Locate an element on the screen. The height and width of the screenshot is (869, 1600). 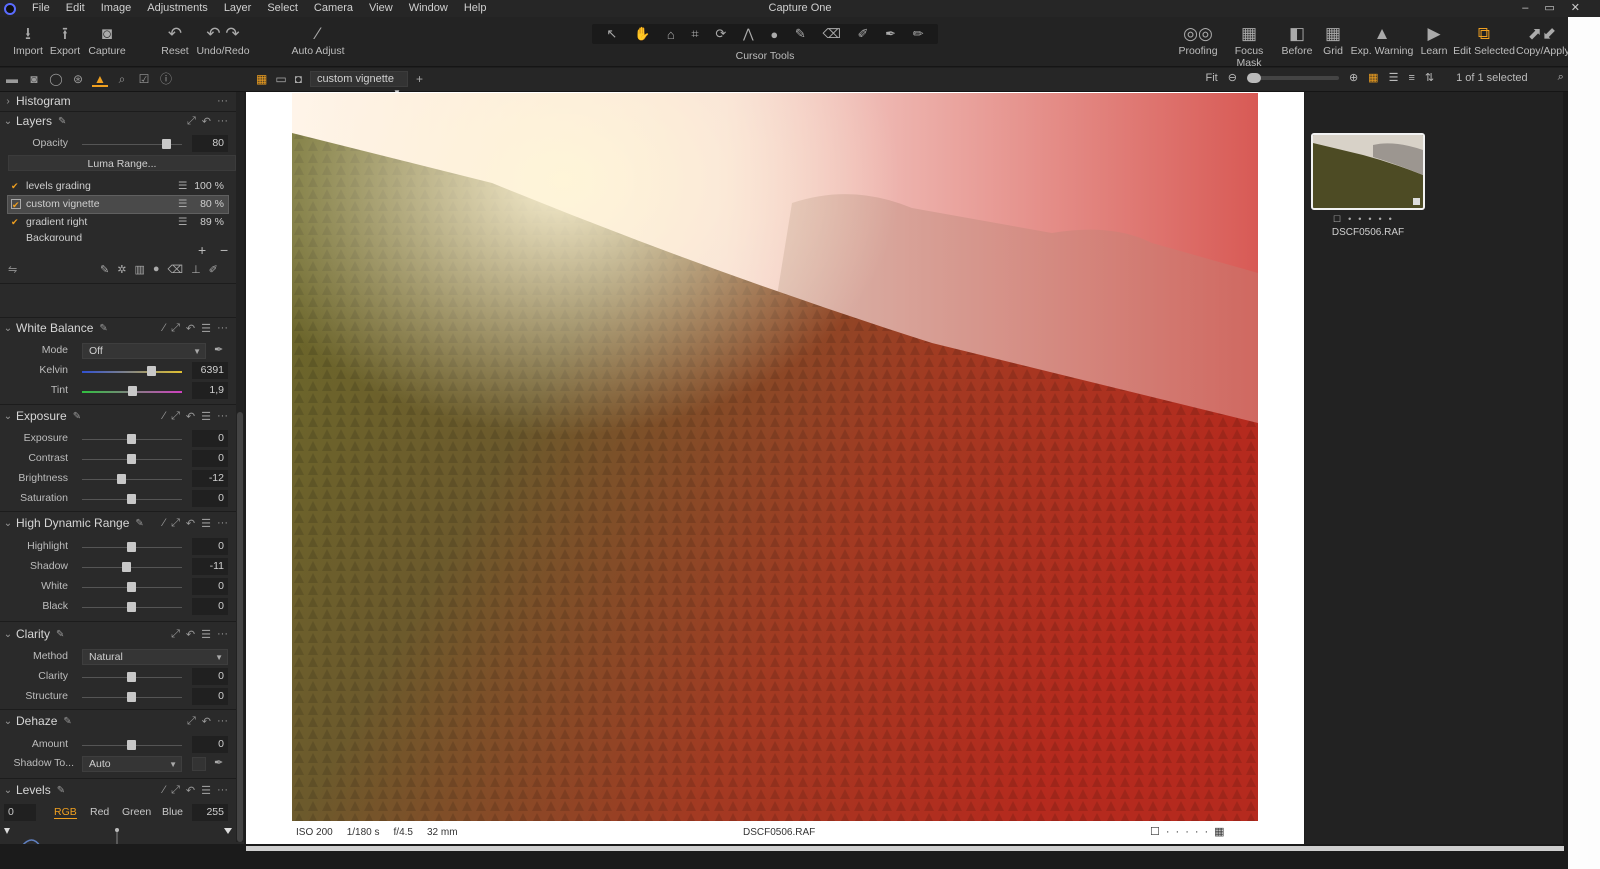
rotate-icon: ⟳ is located at coordinates (720, 34).